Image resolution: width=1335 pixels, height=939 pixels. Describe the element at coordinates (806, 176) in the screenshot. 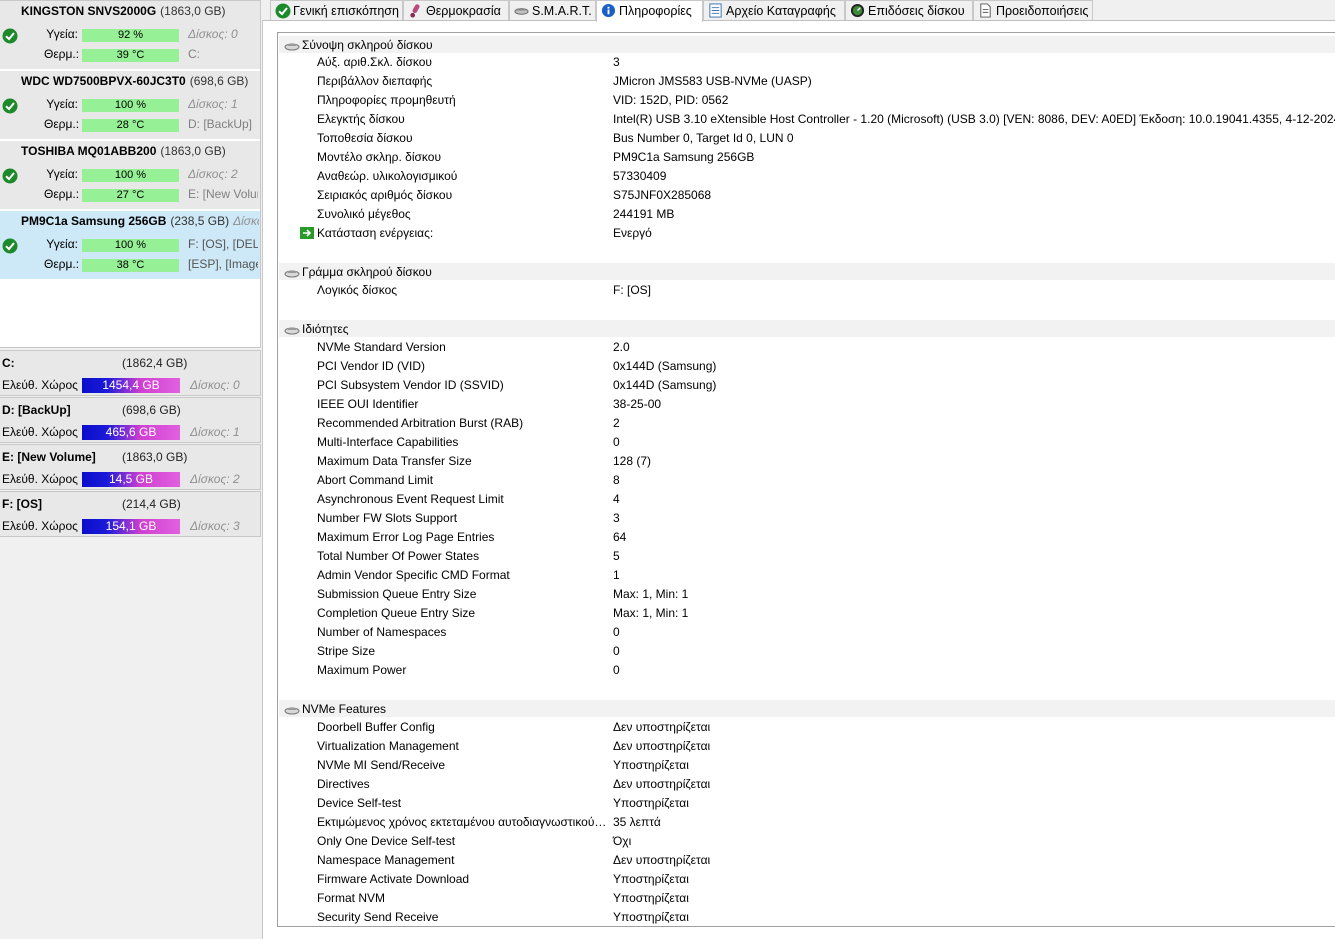

I see `info-row: Αναθεώρ. υλικολογισμικού 57330409` at that location.